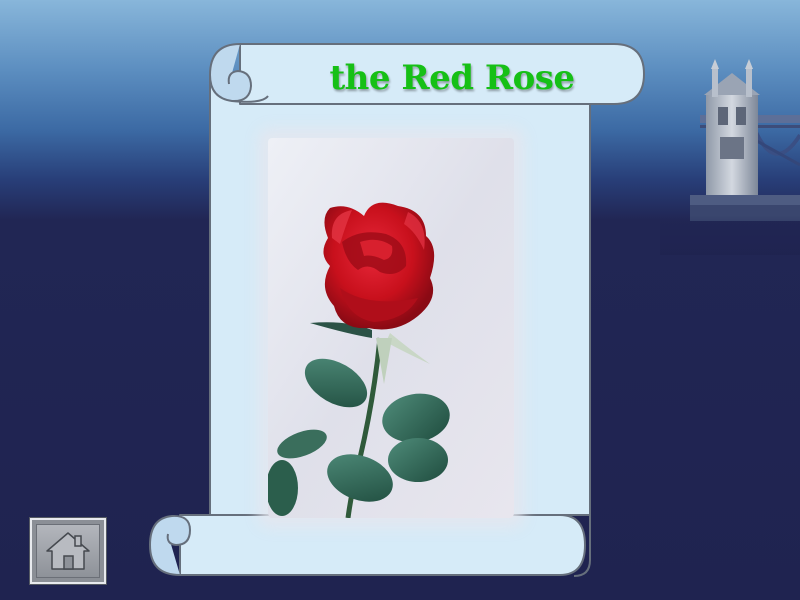 Image resolution: width=800 pixels, height=600 pixels. I want to click on home-button-face, so click(68, 551).